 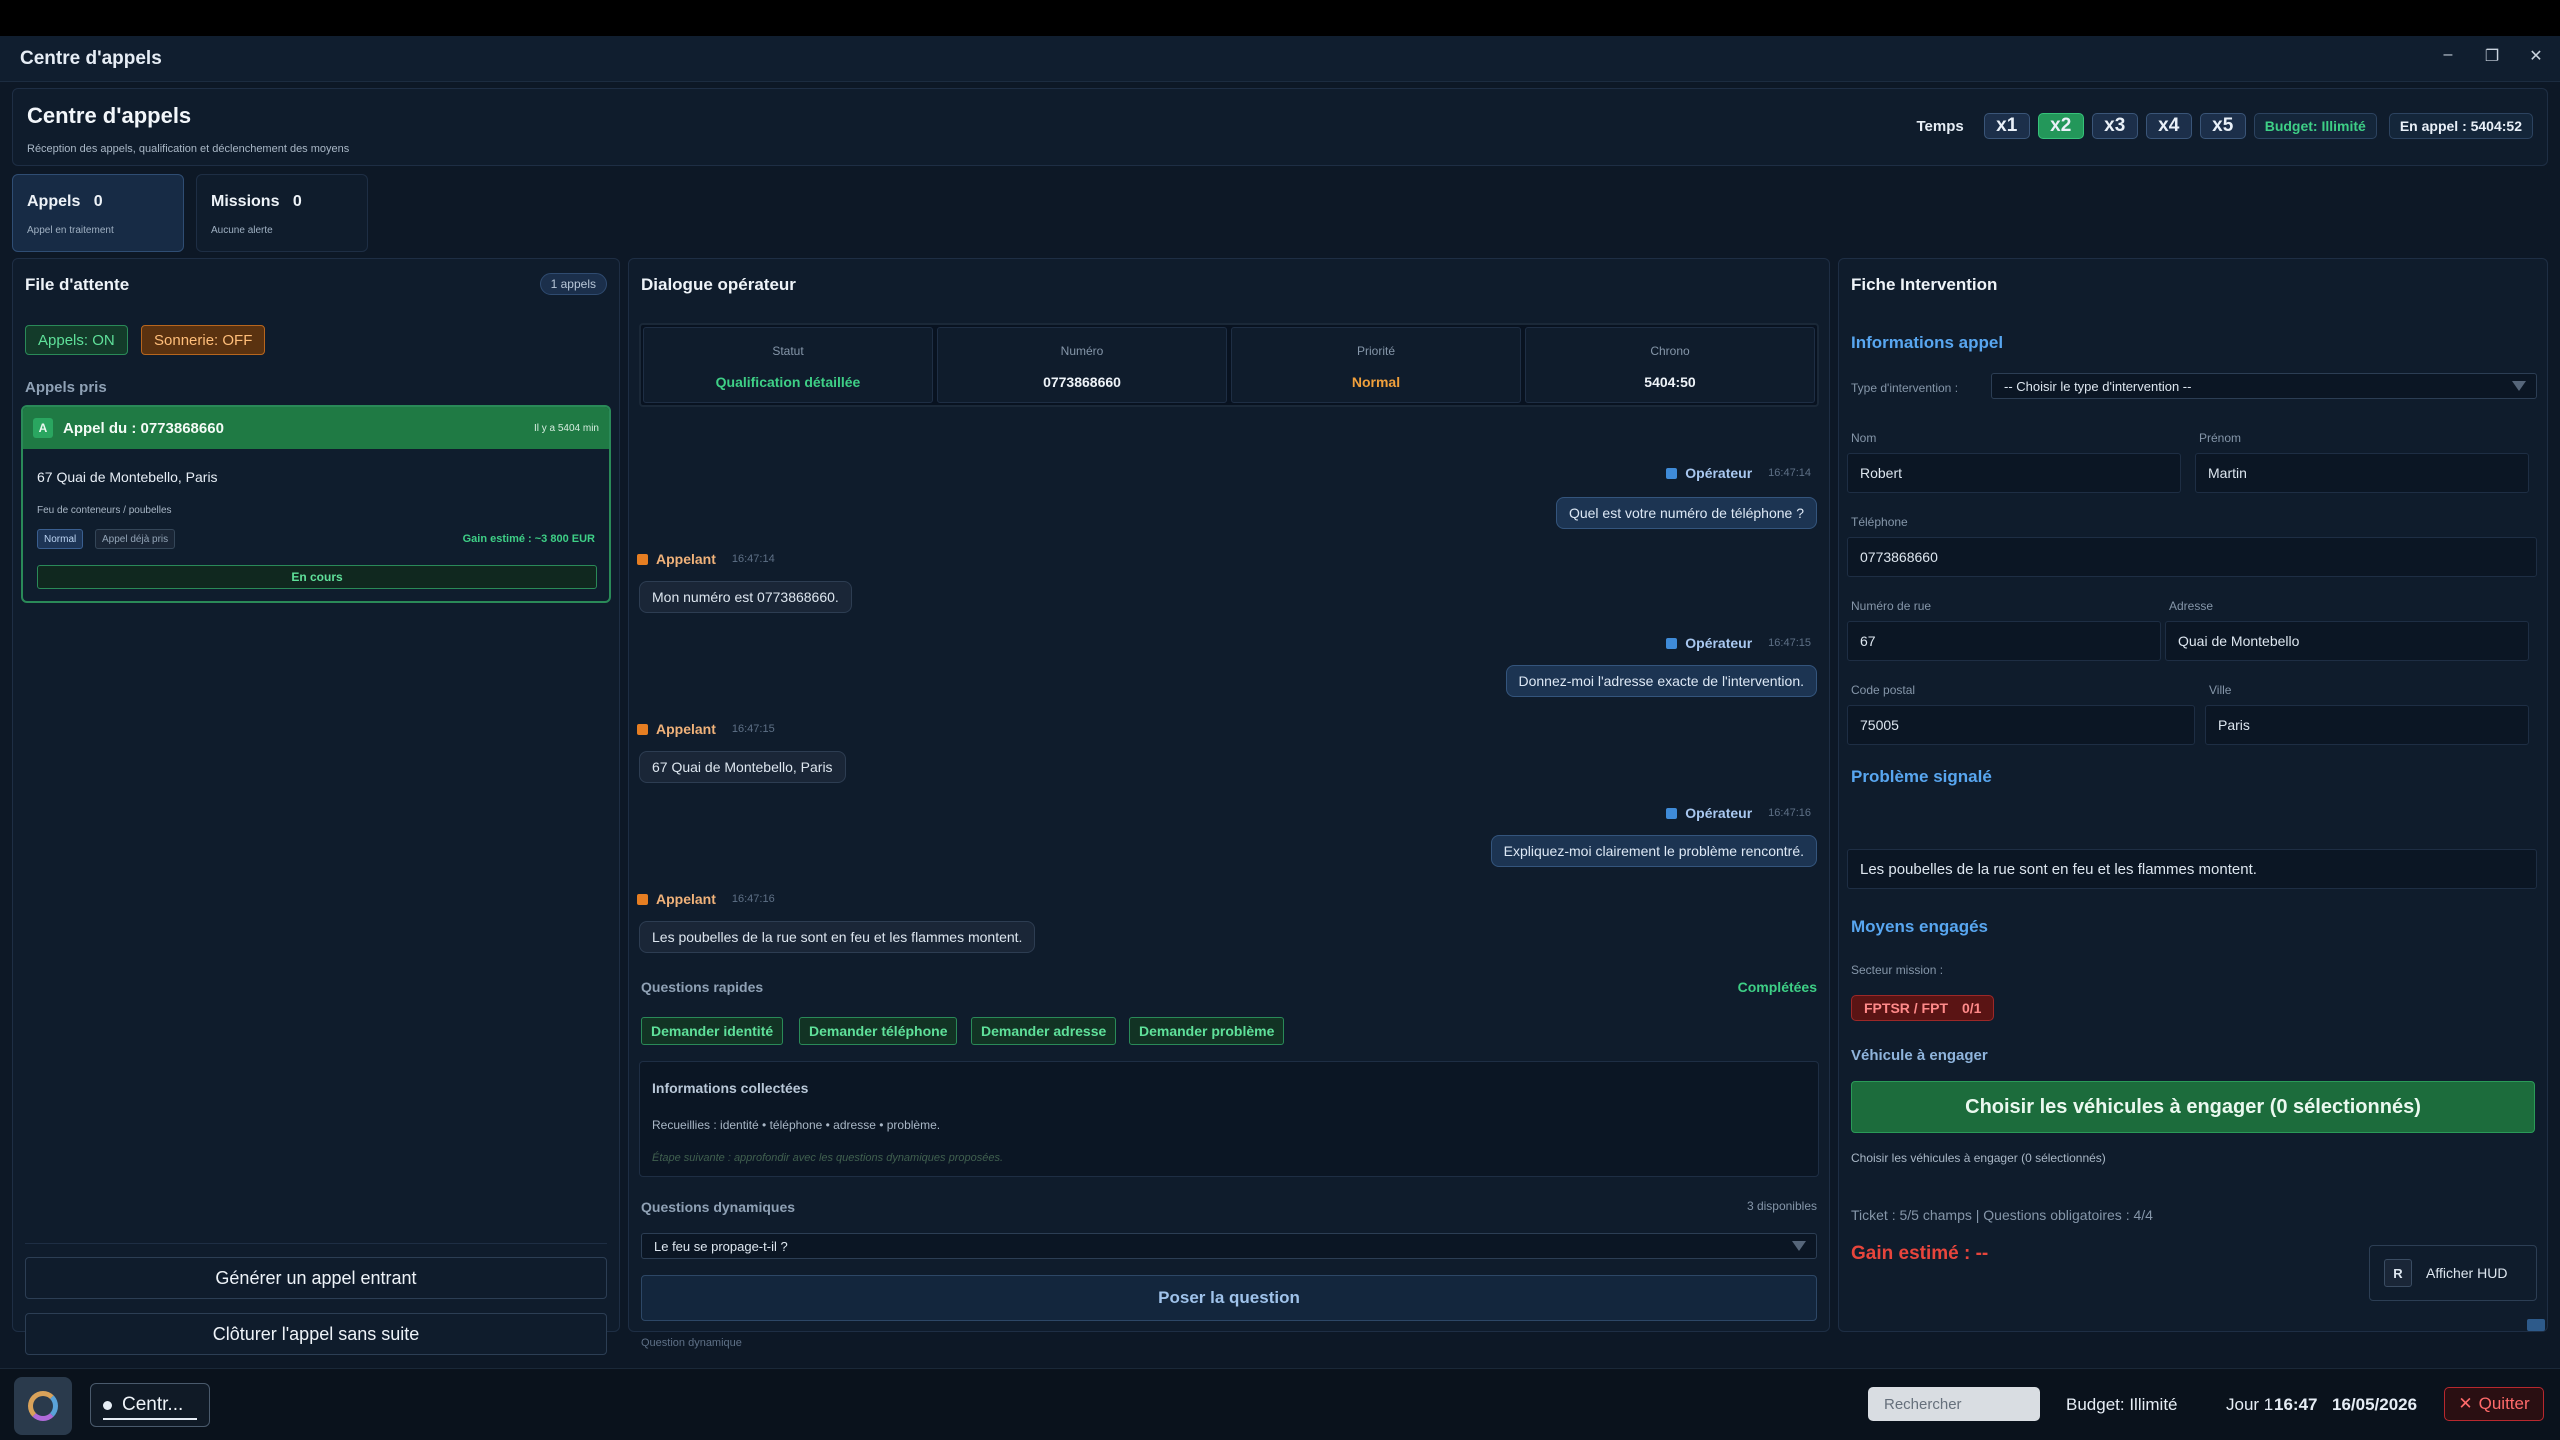 I want to click on title-bar: Centre d'appels – ❐ ✕, so click(x=1280, y=59).